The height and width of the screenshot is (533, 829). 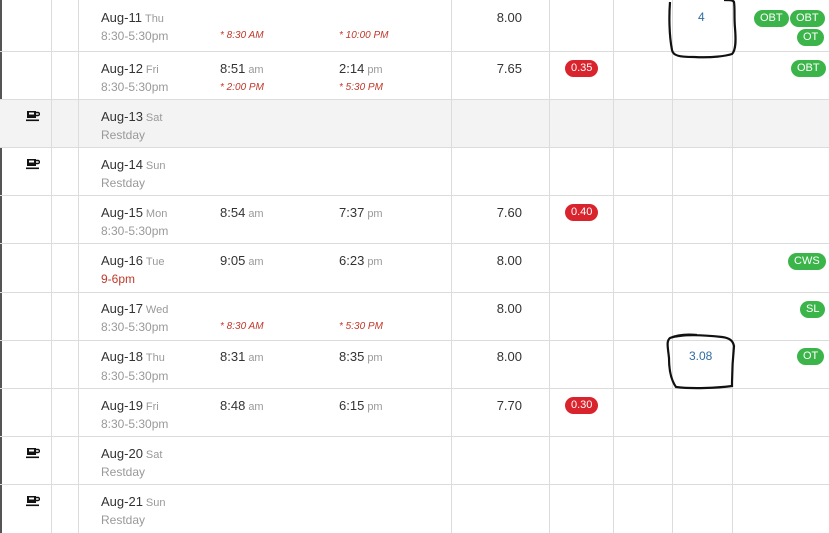 I want to click on date-cell: Aug-14 Sun, so click(x=133, y=164).